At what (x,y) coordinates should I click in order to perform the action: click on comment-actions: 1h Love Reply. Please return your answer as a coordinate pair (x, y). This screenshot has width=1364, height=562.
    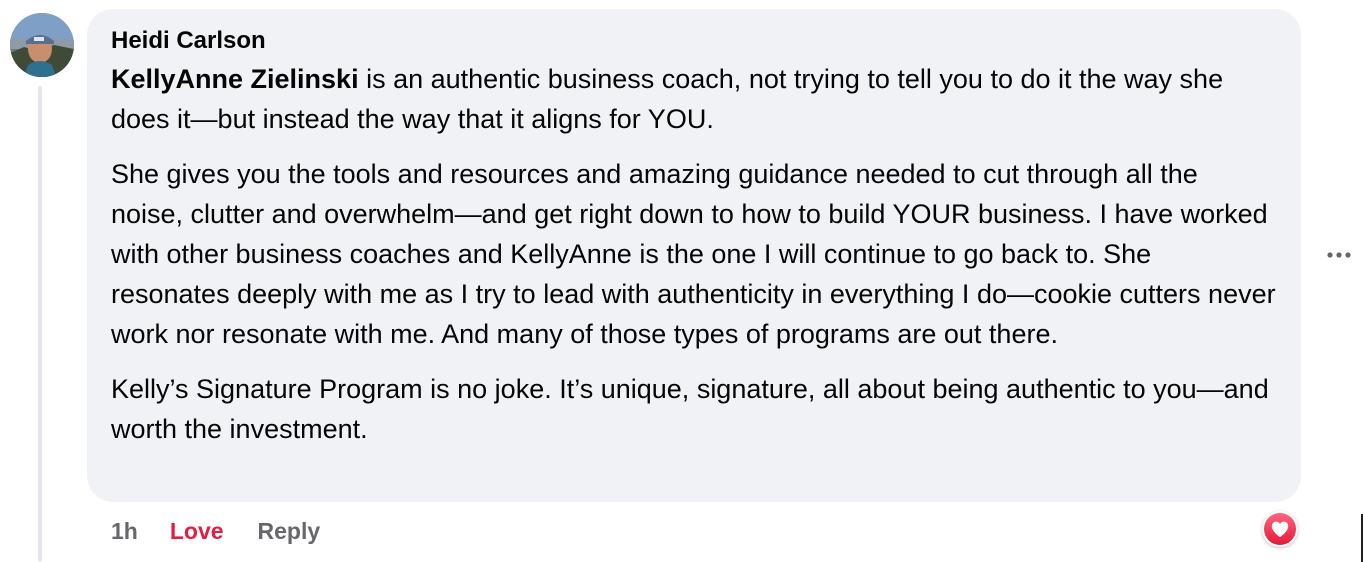
    Looking at the image, I should click on (215, 531).